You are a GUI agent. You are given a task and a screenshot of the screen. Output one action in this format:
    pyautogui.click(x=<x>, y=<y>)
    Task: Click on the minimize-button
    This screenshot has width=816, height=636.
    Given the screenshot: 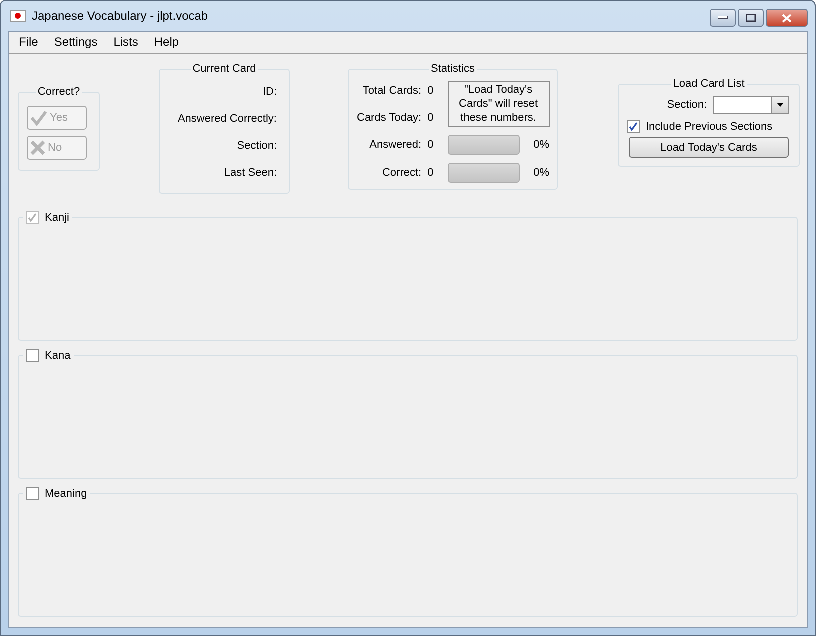 What is the action you would take?
    pyautogui.click(x=723, y=18)
    